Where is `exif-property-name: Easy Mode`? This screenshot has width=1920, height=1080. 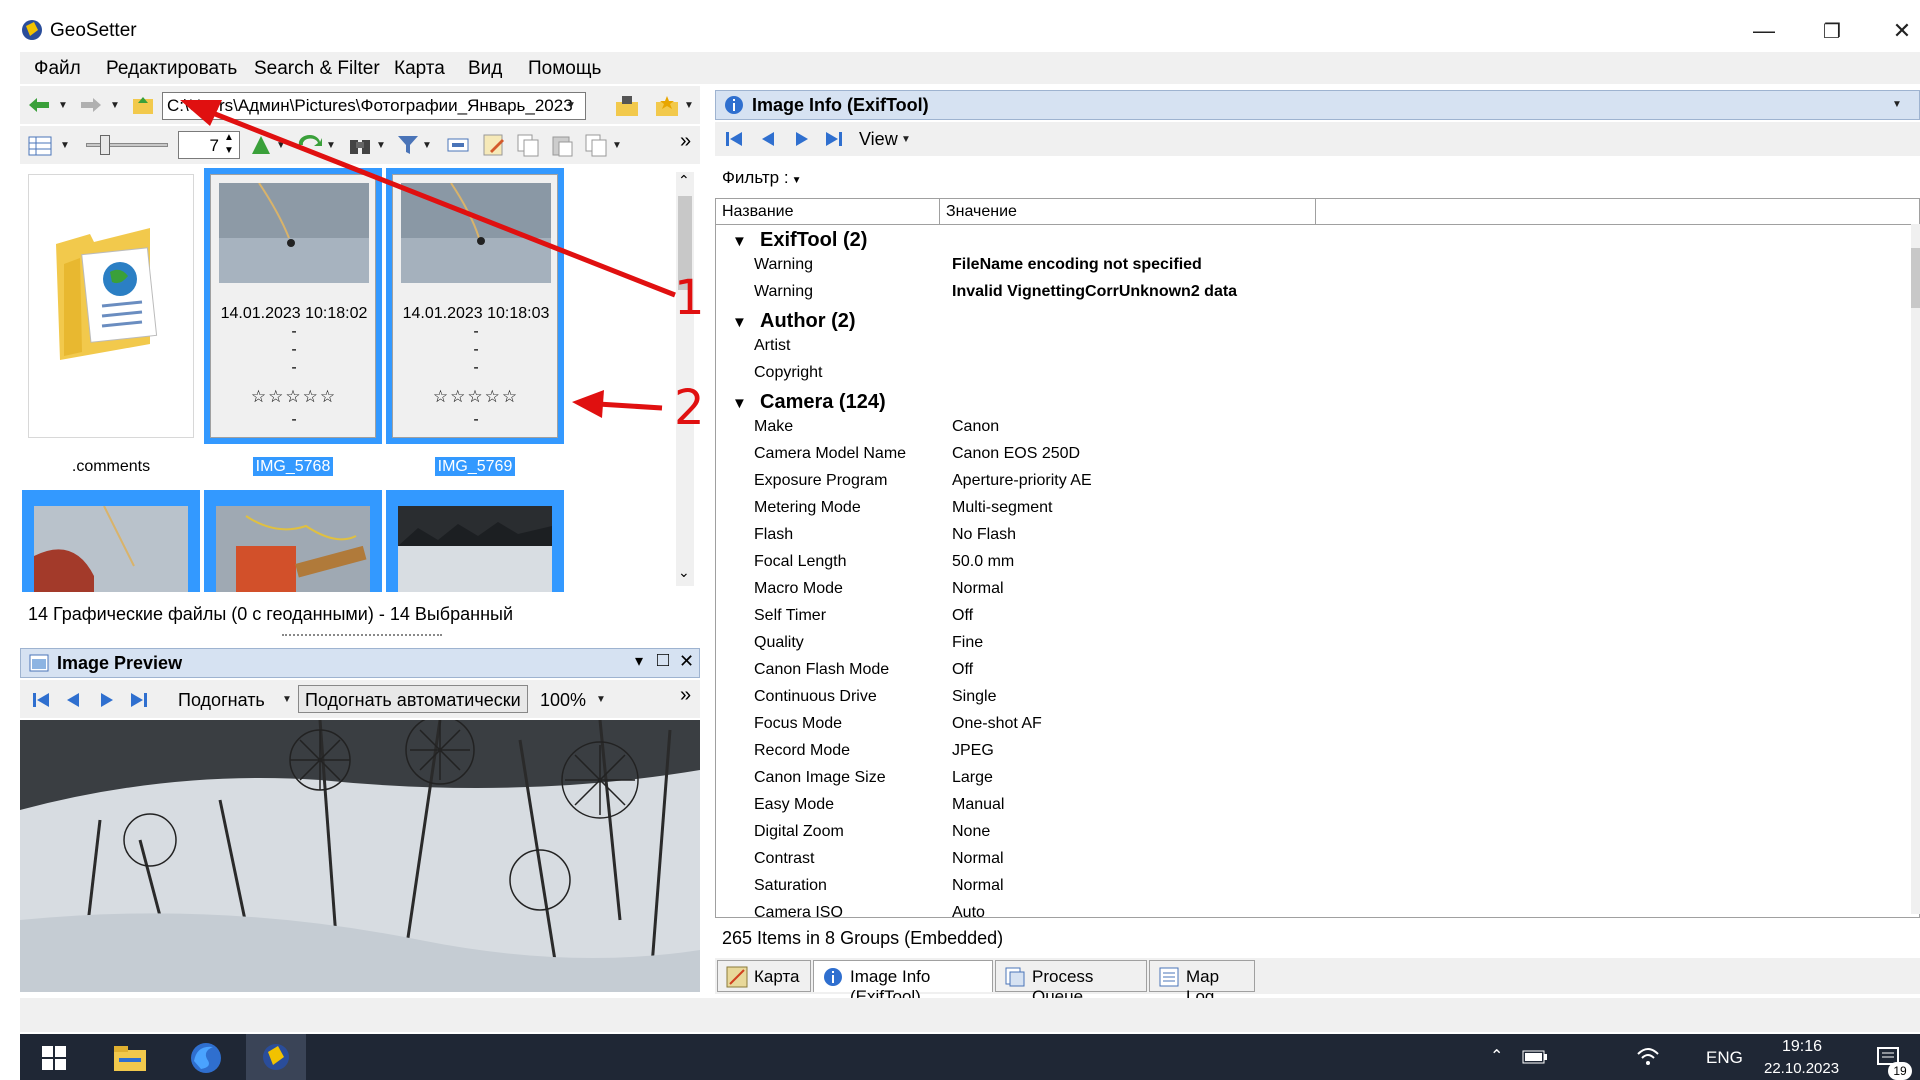
exif-property-name: Easy Mode is located at coordinates (794, 805).